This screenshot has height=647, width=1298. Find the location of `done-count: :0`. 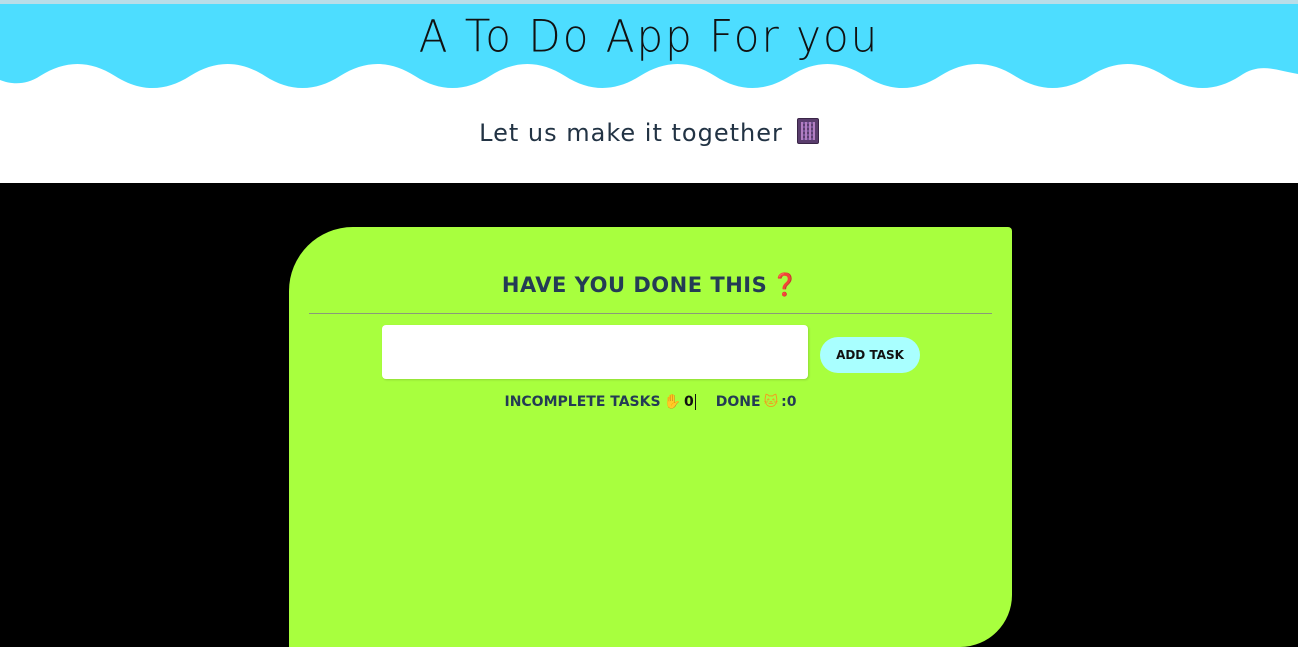

done-count: :0 is located at coordinates (789, 402).